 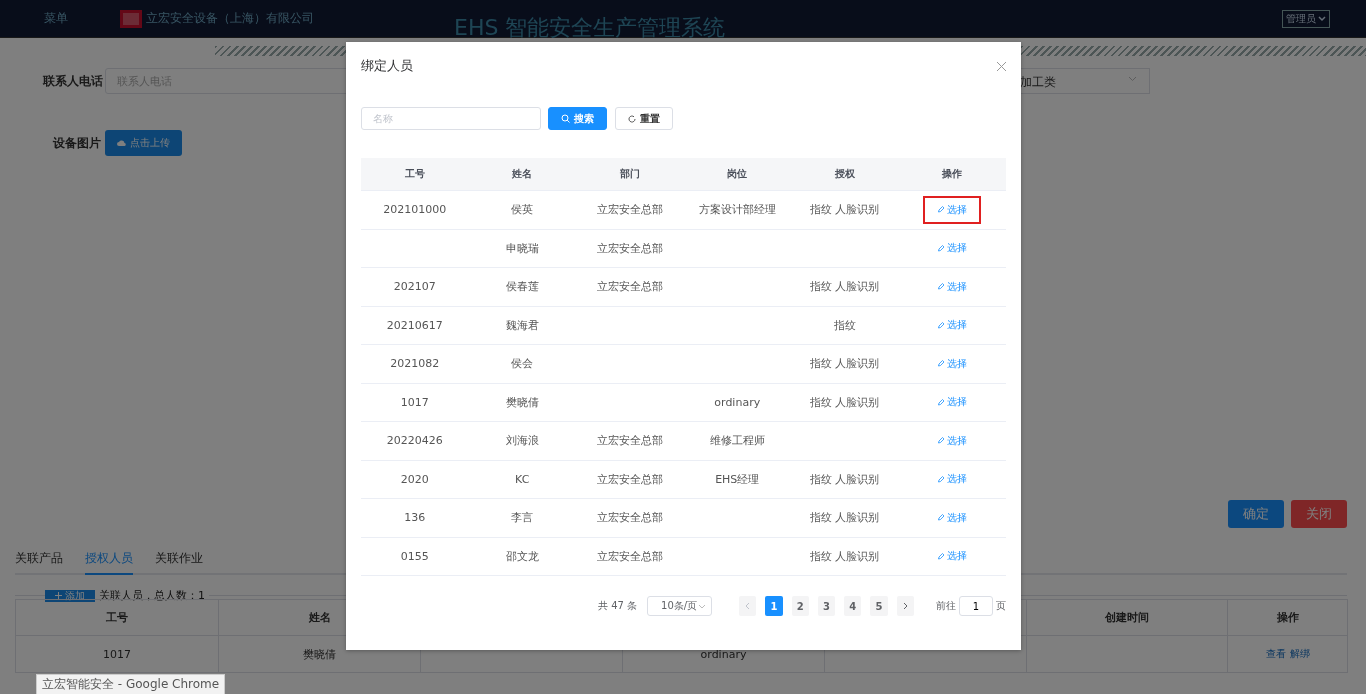 I want to click on table-cell: 侯春莲, so click(x=522, y=287).